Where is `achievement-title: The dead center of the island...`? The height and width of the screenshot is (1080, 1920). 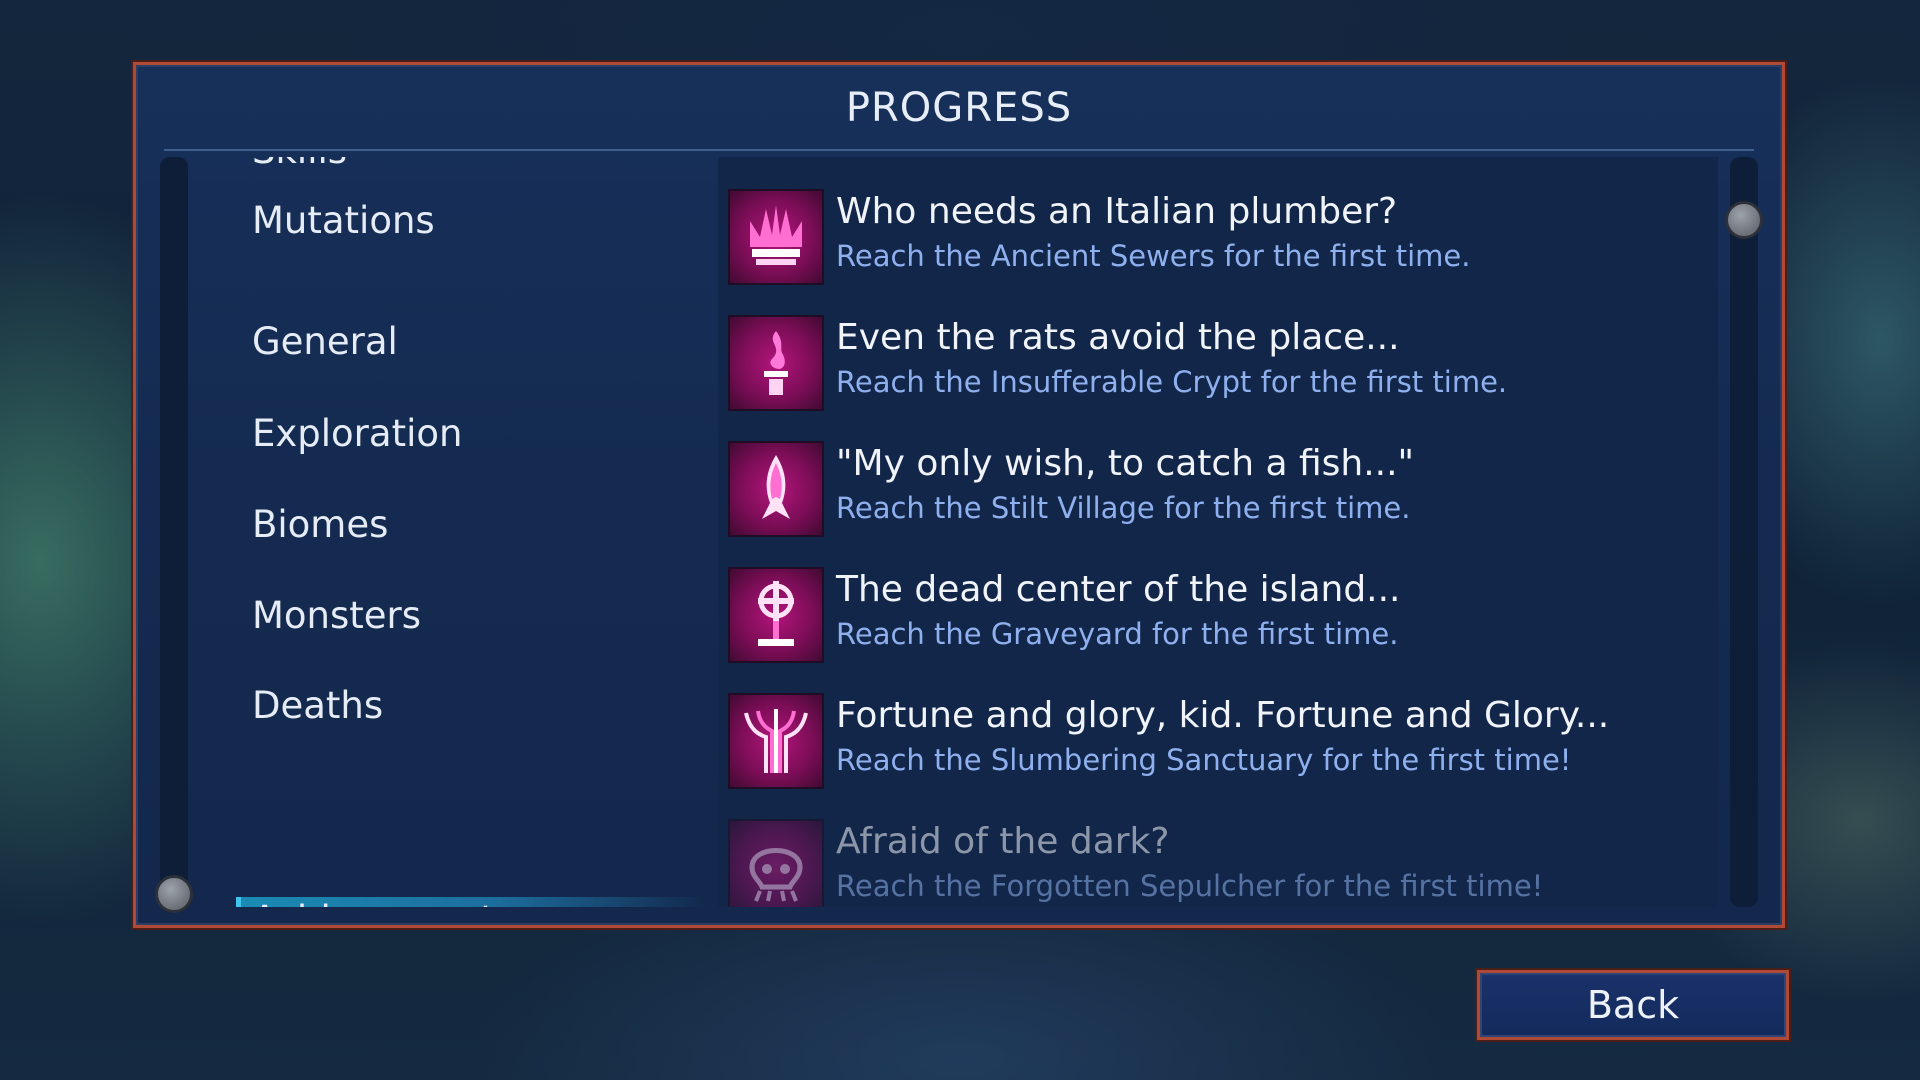 achievement-title: The dead center of the island... is located at coordinates (1118, 589).